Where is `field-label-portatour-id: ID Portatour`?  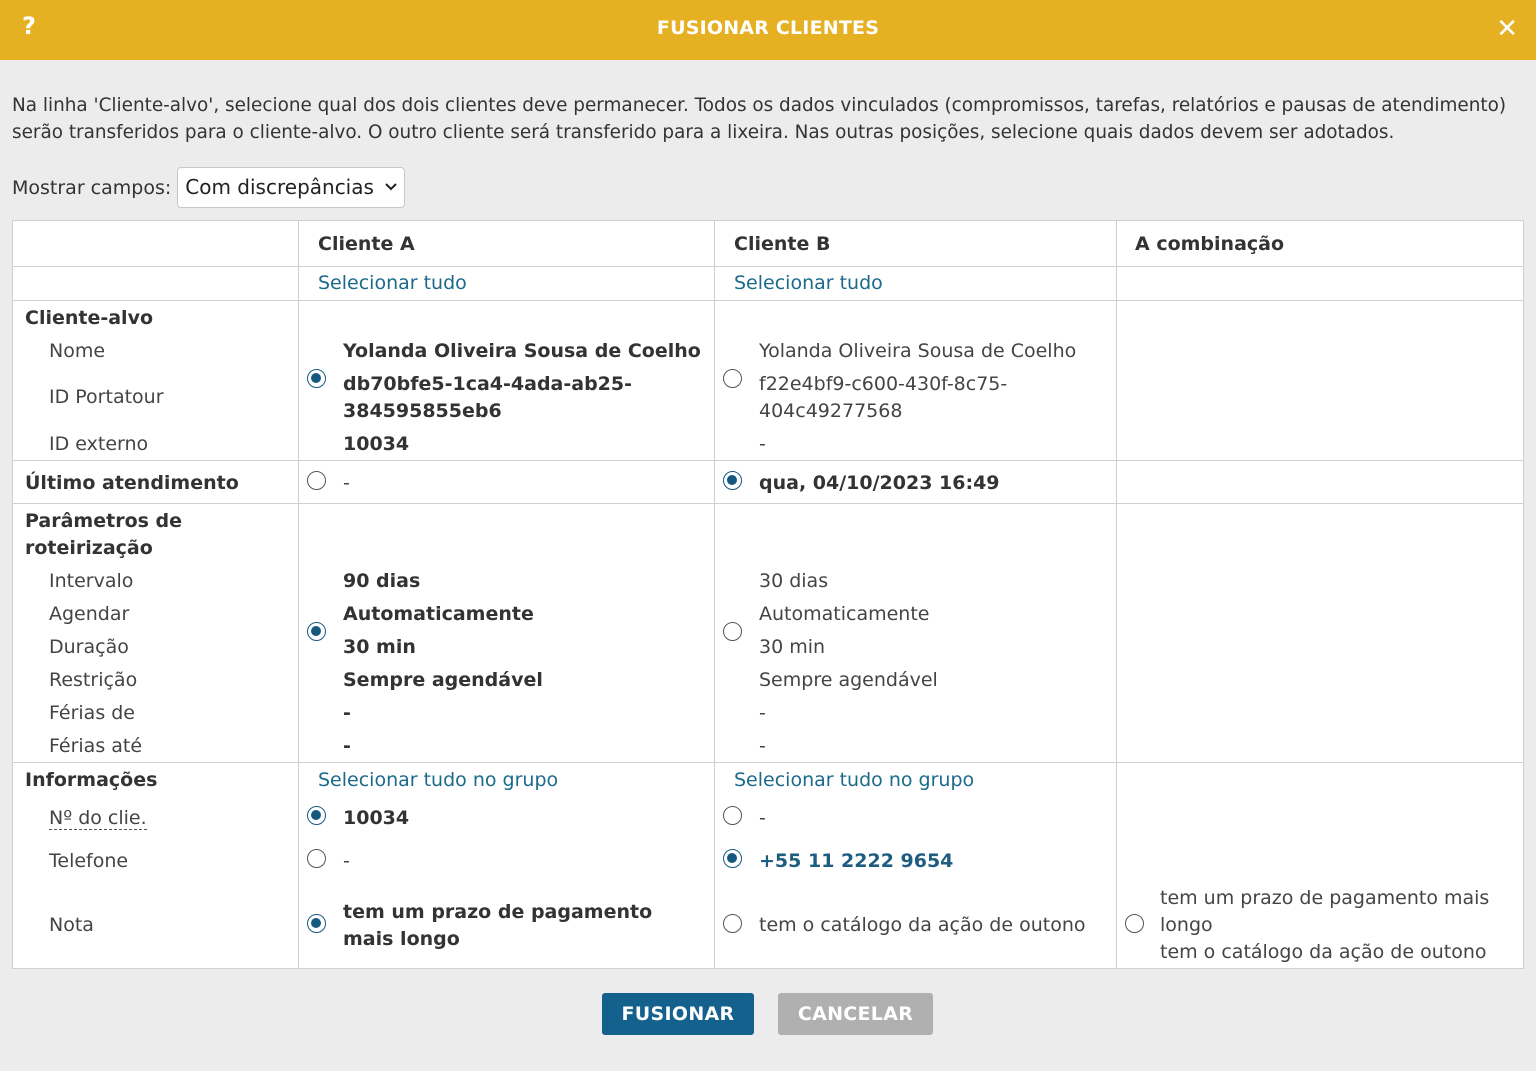 field-label-portatour-id: ID Portatour is located at coordinates (106, 397).